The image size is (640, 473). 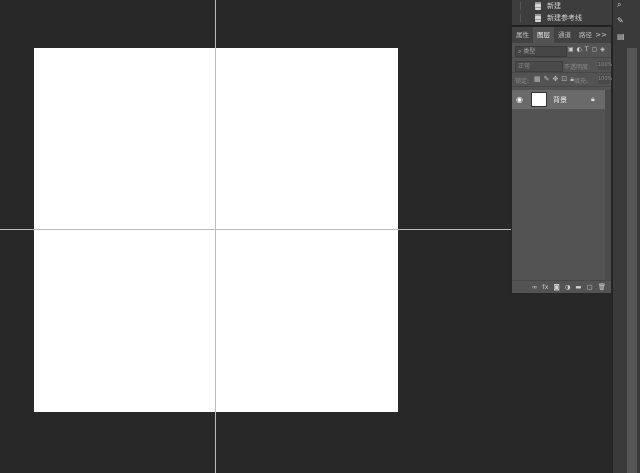 What do you see at coordinates (522, 81) in the screenshot?
I see `lock-label: 锁定:` at bounding box center [522, 81].